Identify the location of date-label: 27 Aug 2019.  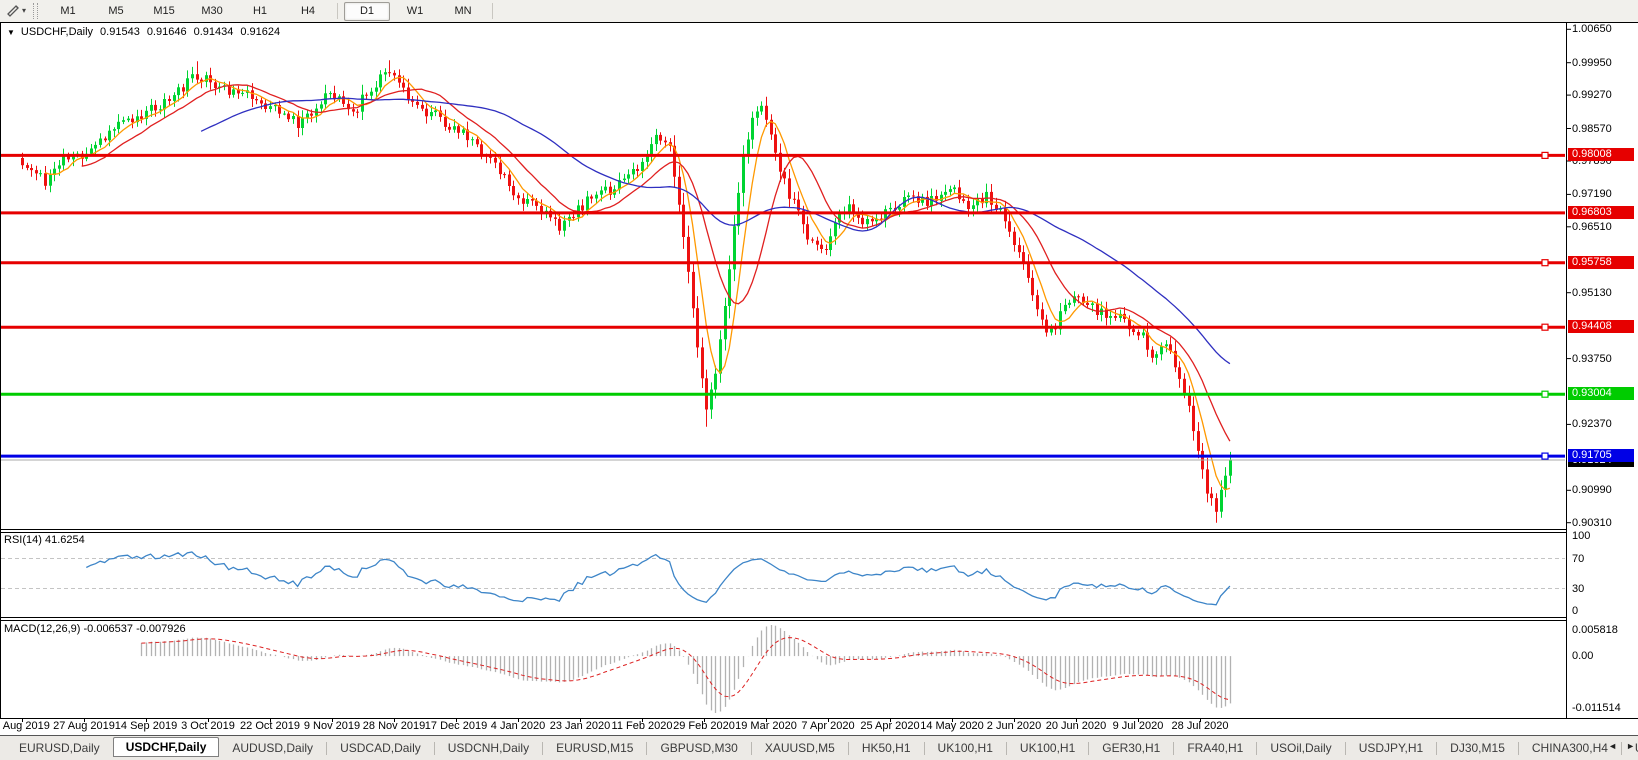
(84, 726).